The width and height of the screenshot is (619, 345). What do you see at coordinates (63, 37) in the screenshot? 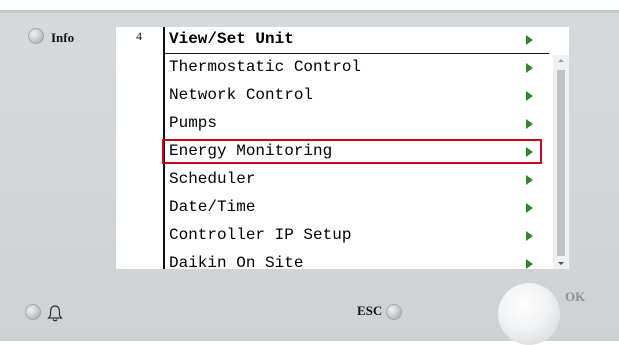
I see `info-label: Info` at bounding box center [63, 37].